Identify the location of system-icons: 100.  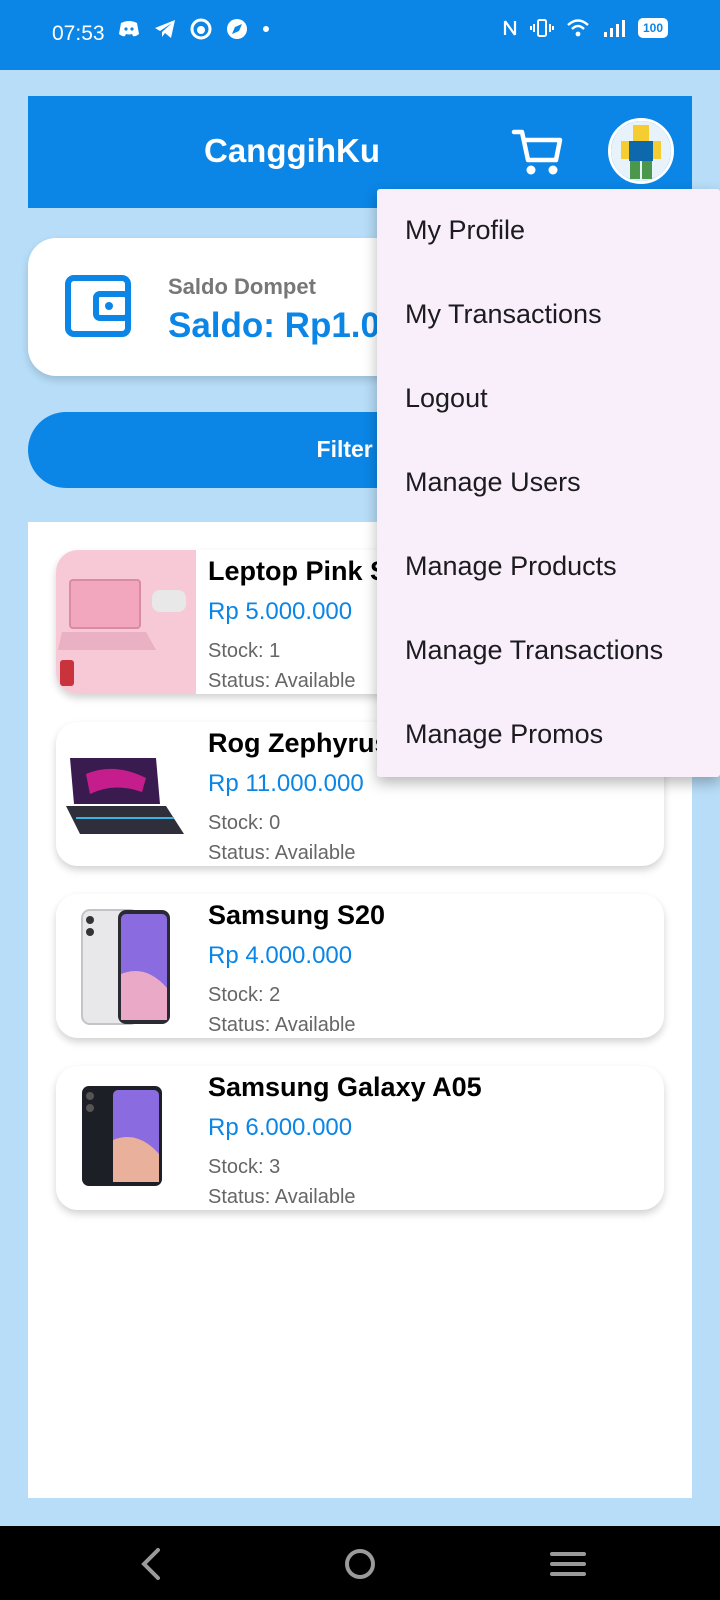
(585, 28).